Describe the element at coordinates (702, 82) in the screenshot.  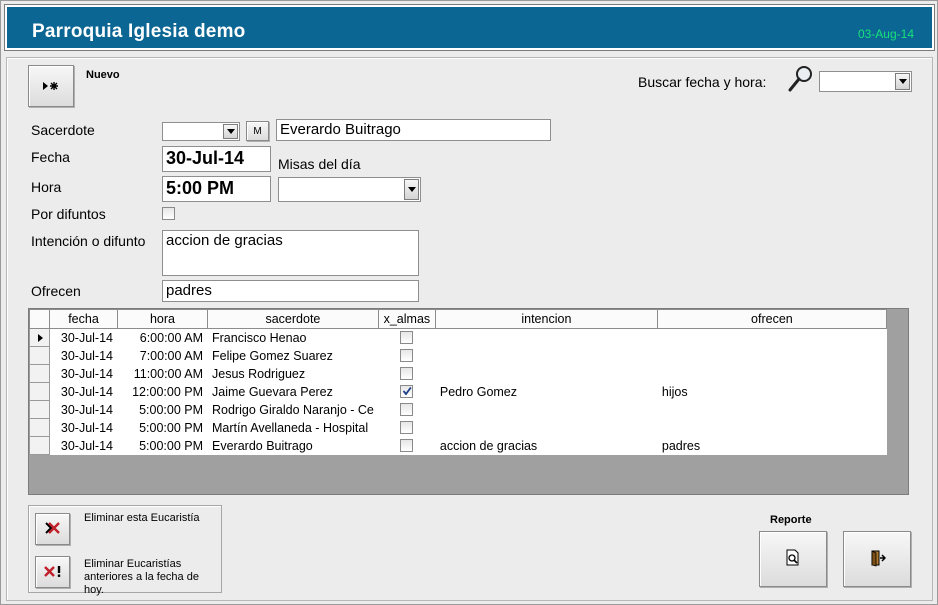
I see `search-label: Buscar fecha y hora:` at that location.